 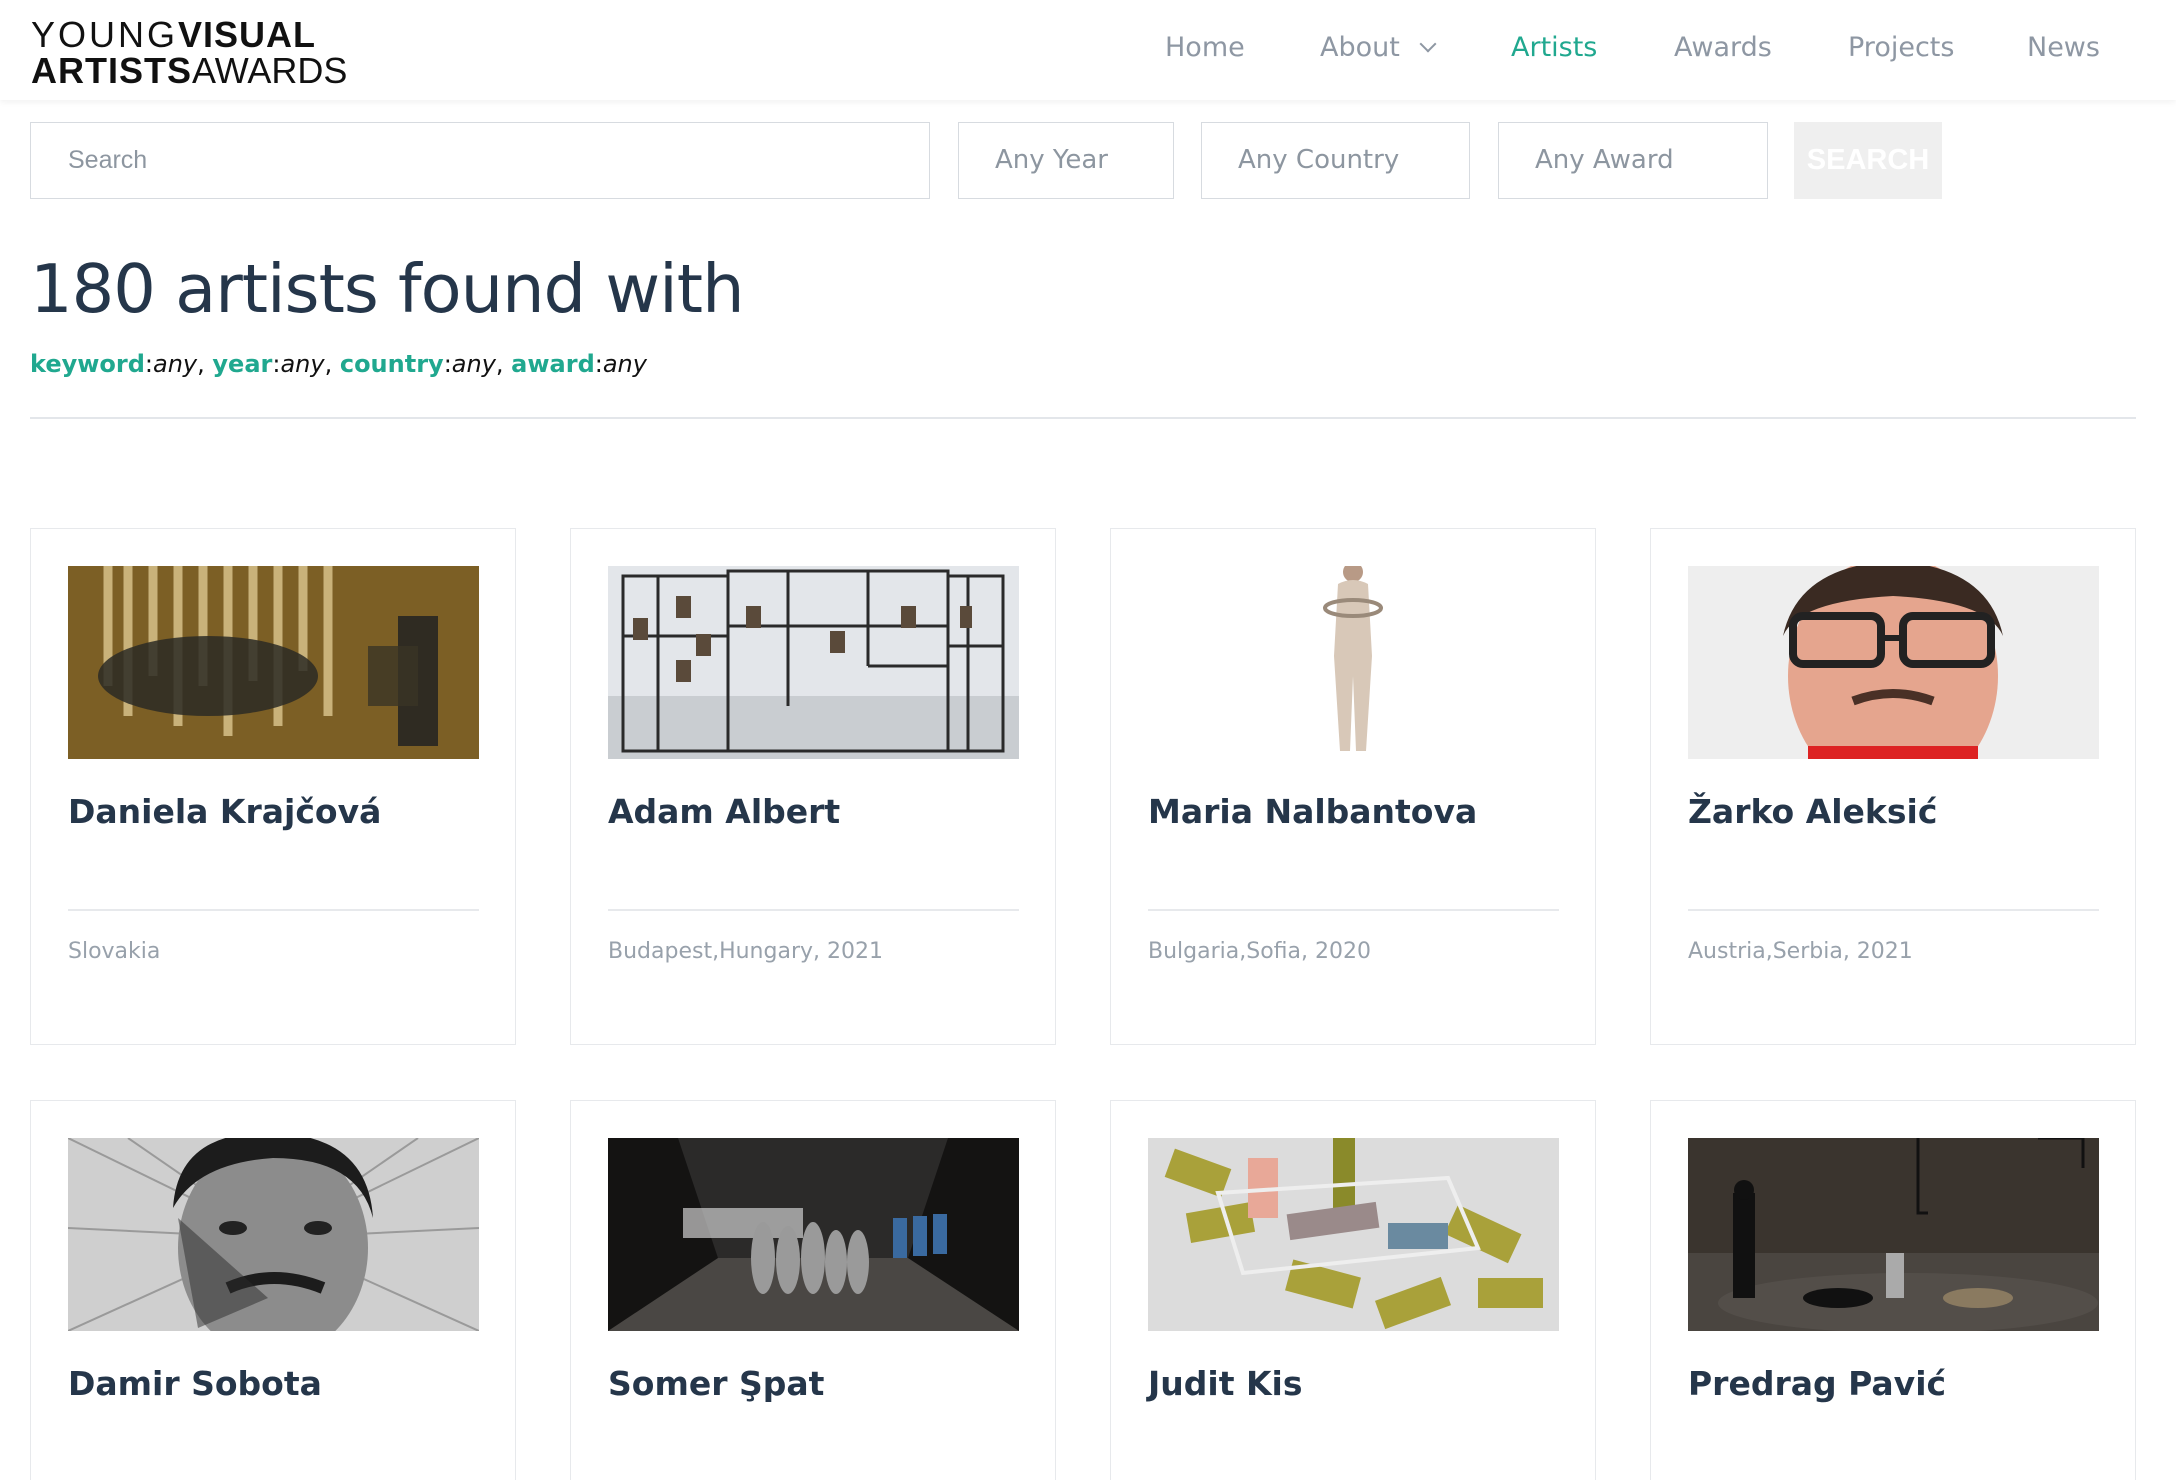 I want to click on nav-about: About, so click(x=1378, y=47).